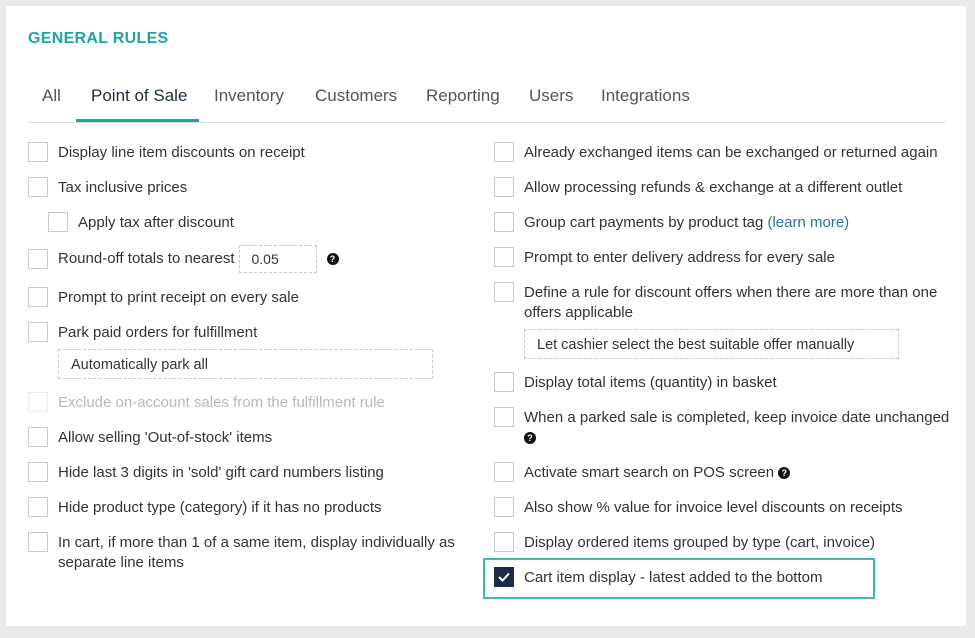 This screenshot has width=975, height=638. Describe the element at coordinates (245, 364) in the screenshot. I see `park-option-select: Automatically park all` at that location.